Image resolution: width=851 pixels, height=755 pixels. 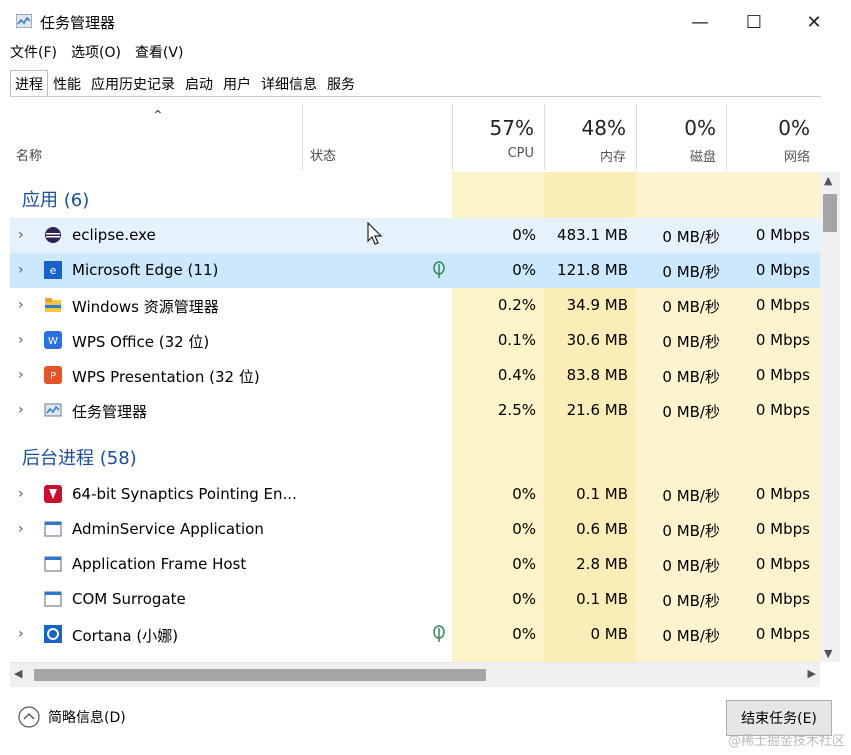 I want to click on menu-bar: 文件(F) 选项(O) 查看(V), so click(x=96, y=53).